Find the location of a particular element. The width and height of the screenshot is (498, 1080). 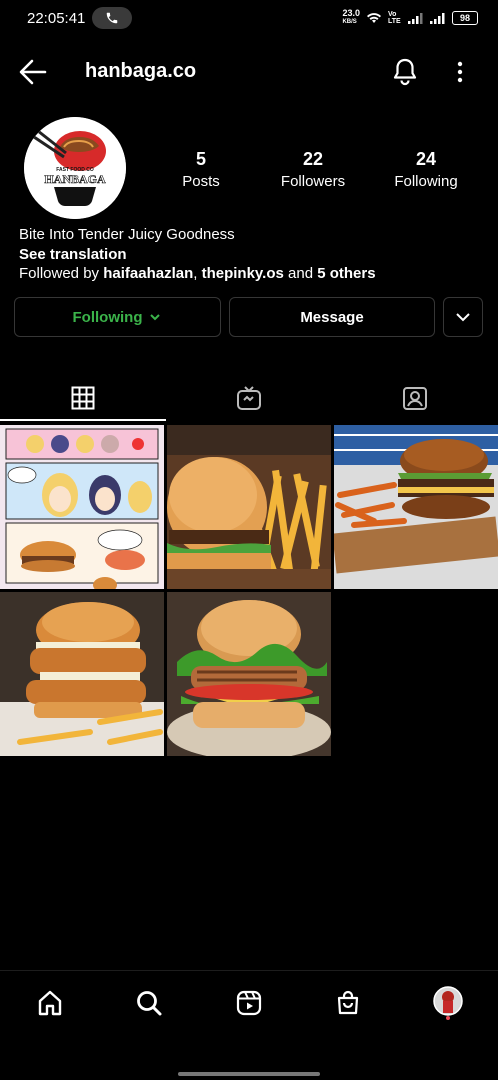

stat-followers: 22 Followers is located at coordinates (313, 170).